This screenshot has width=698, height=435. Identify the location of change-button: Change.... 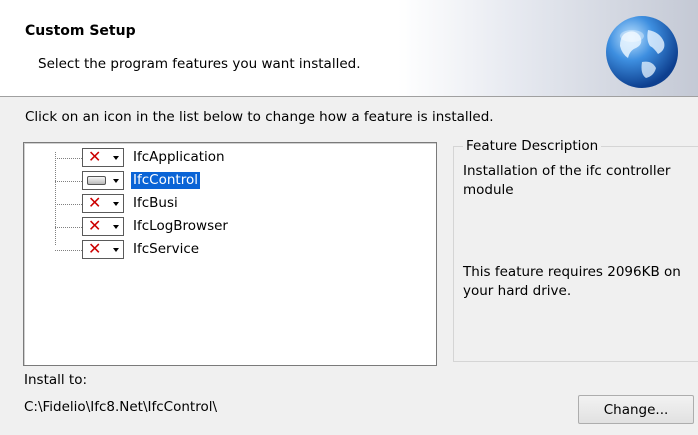
(636, 409).